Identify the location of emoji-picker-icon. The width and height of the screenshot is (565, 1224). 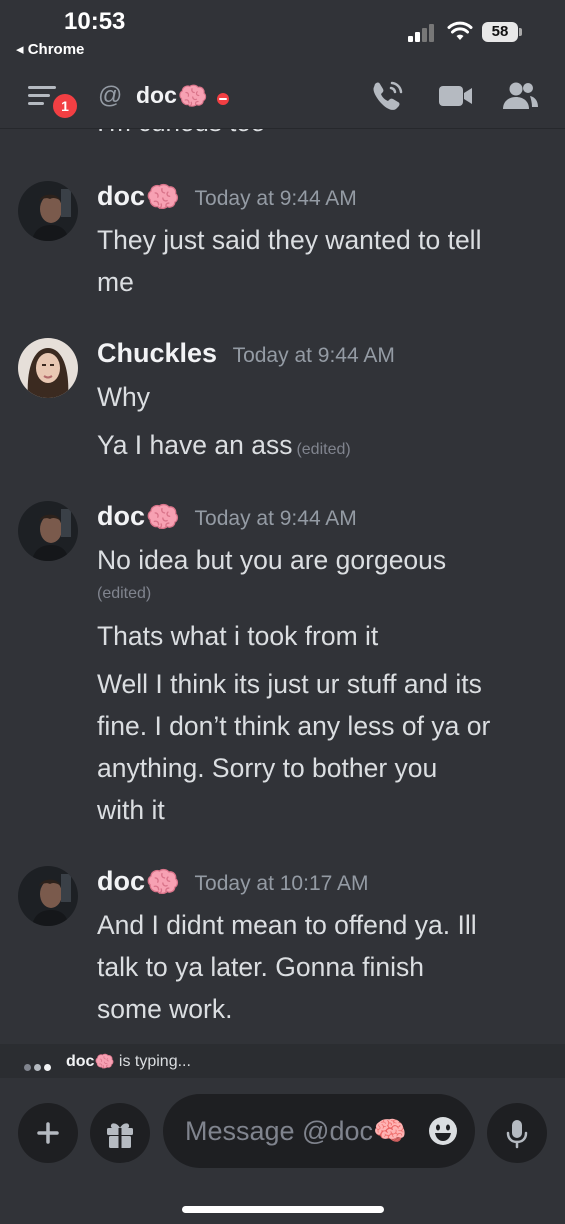
(443, 1131).